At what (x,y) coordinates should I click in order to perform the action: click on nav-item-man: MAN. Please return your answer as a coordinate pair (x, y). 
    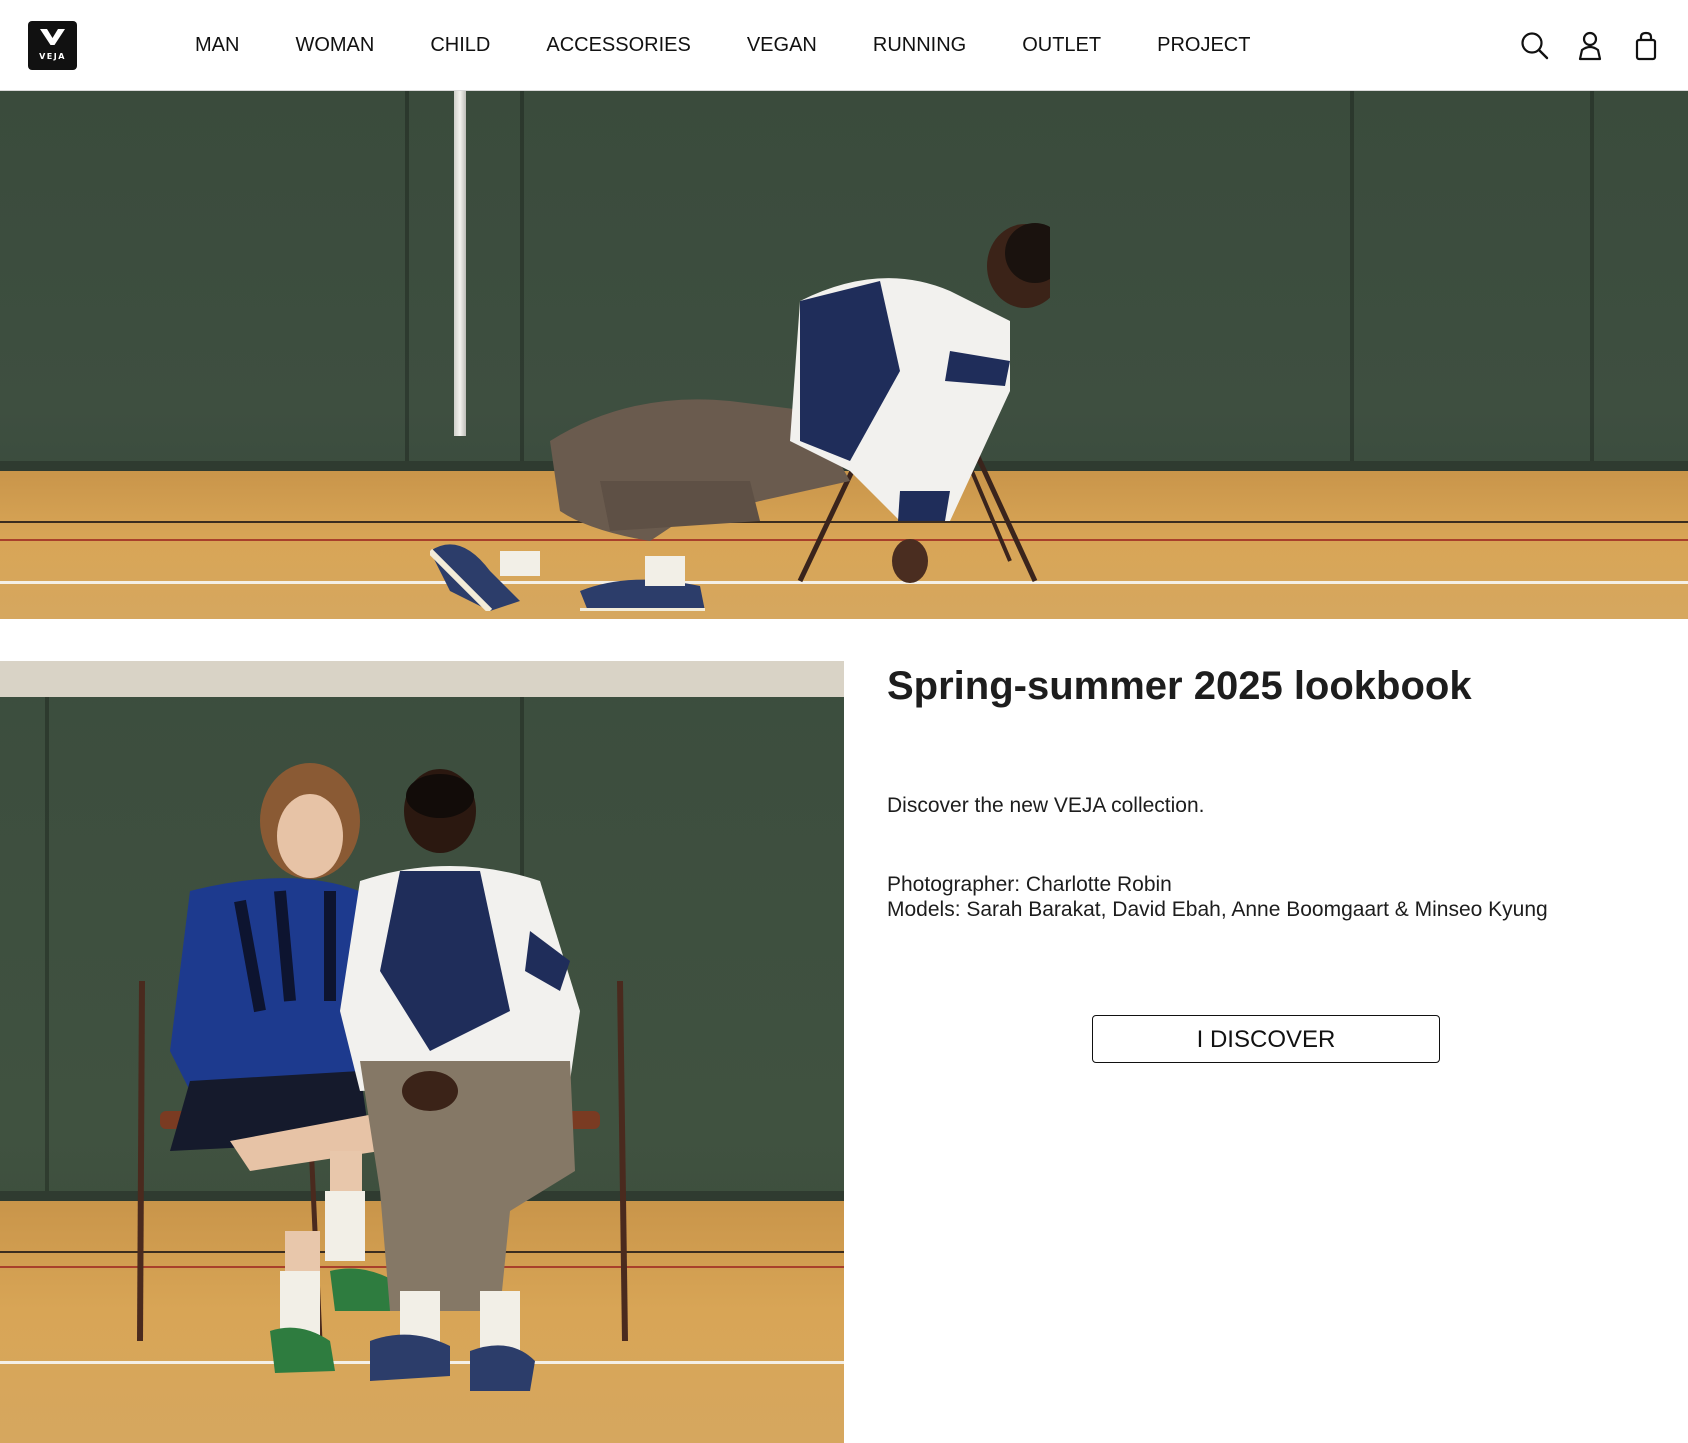
    Looking at the image, I should click on (217, 45).